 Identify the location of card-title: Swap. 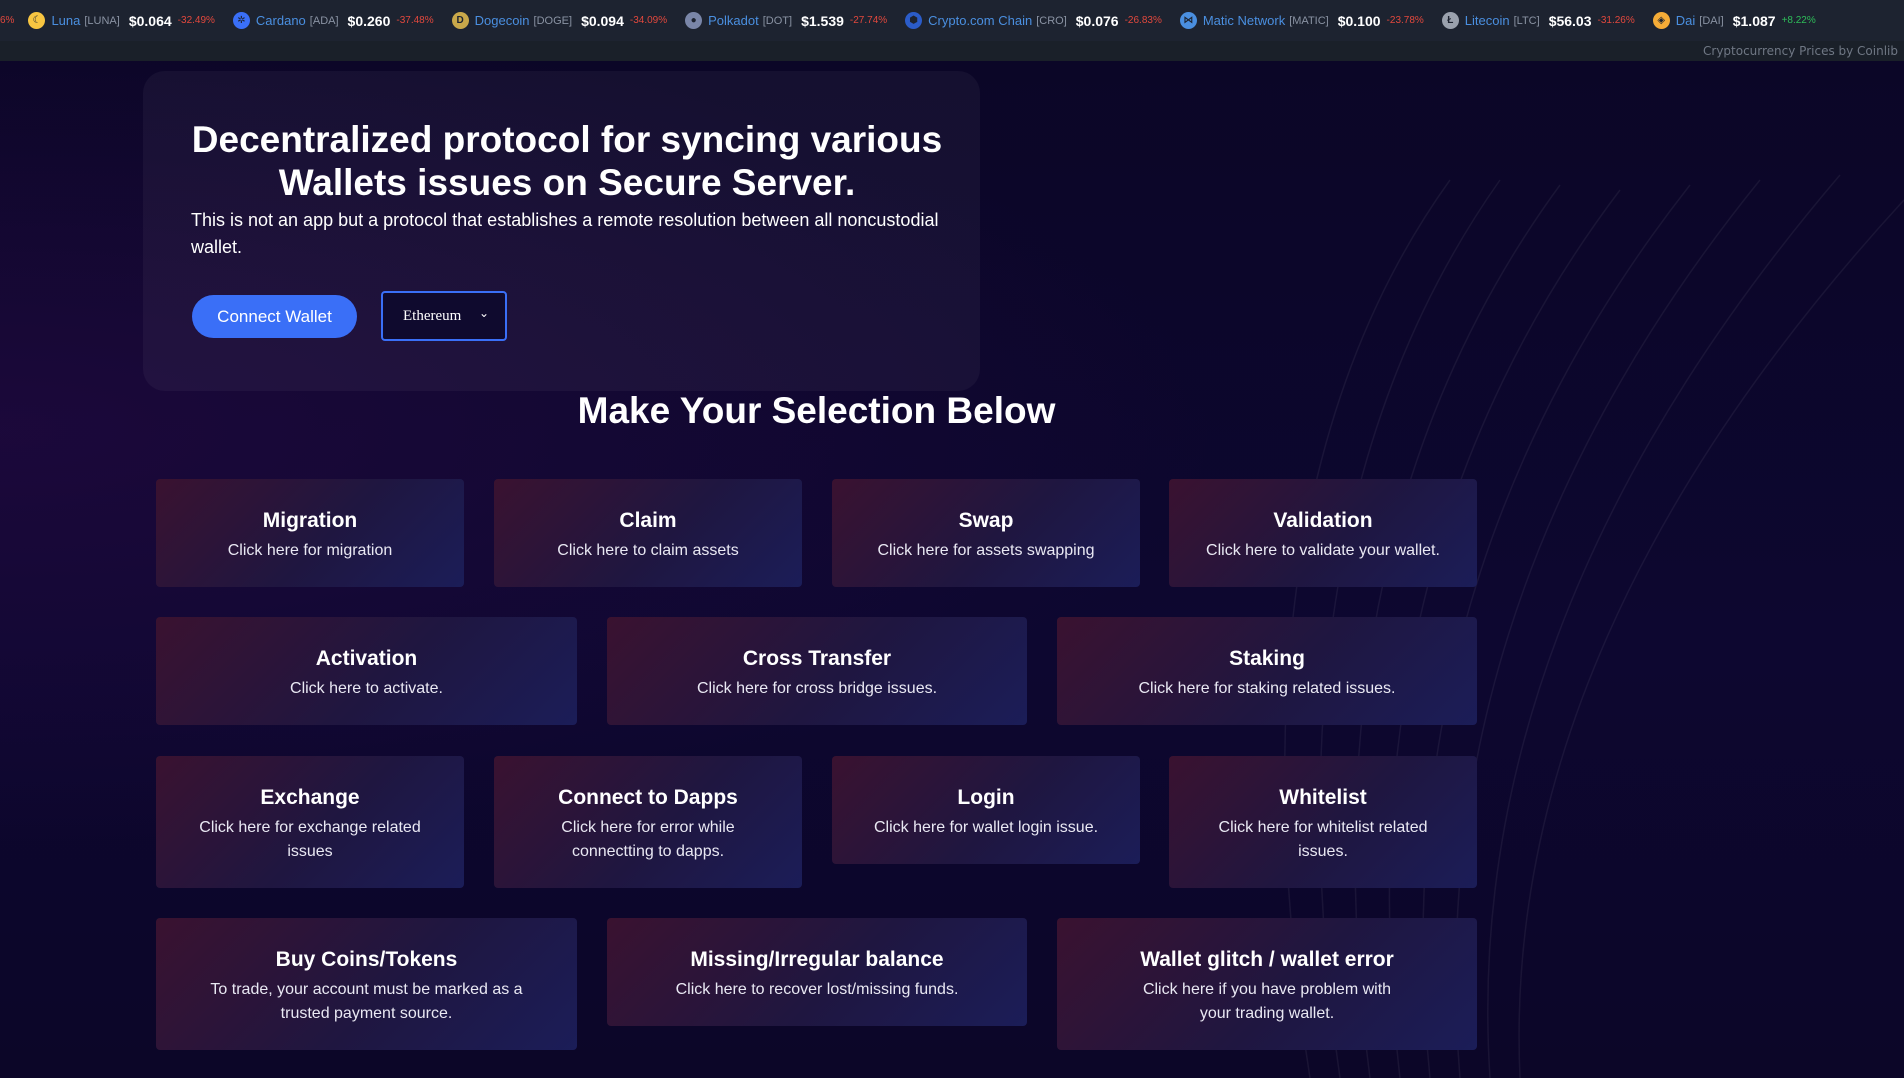
(986, 520).